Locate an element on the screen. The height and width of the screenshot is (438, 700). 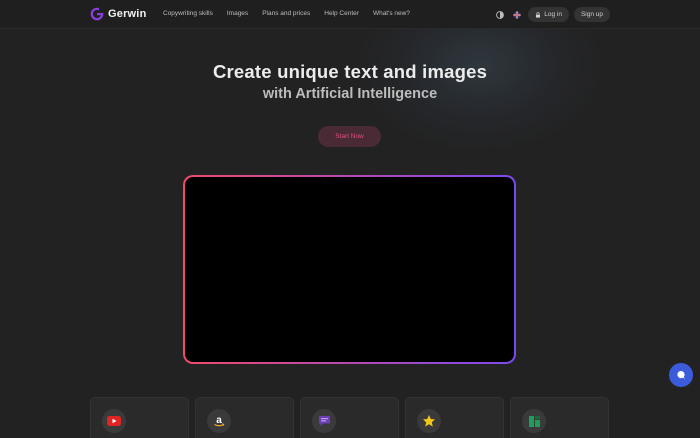
integration-card-star is located at coordinates (454, 417).